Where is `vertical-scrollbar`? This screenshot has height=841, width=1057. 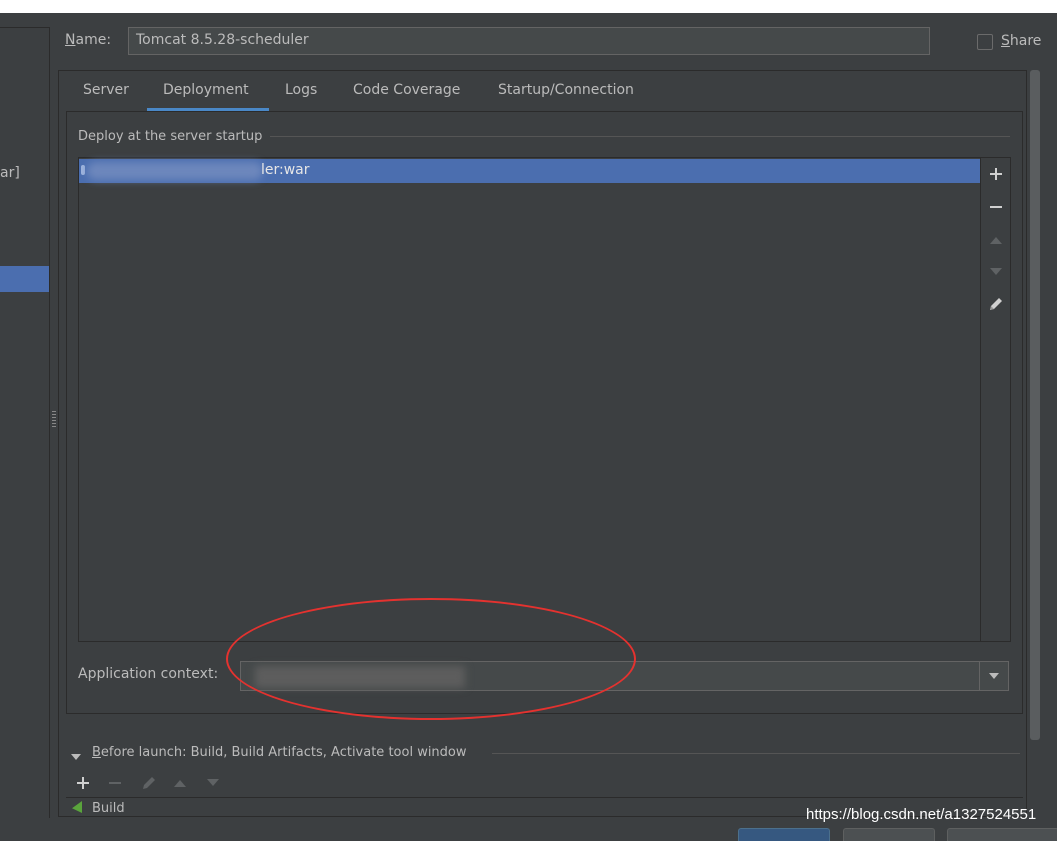
vertical-scrollbar is located at coordinates (1035, 405).